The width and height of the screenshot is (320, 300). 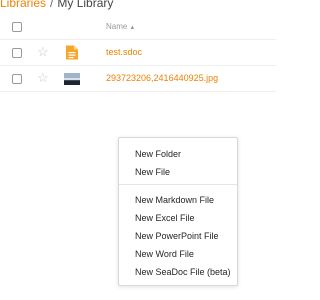 I want to click on file-name-link: test.sdoc, so click(x=124, y=52).